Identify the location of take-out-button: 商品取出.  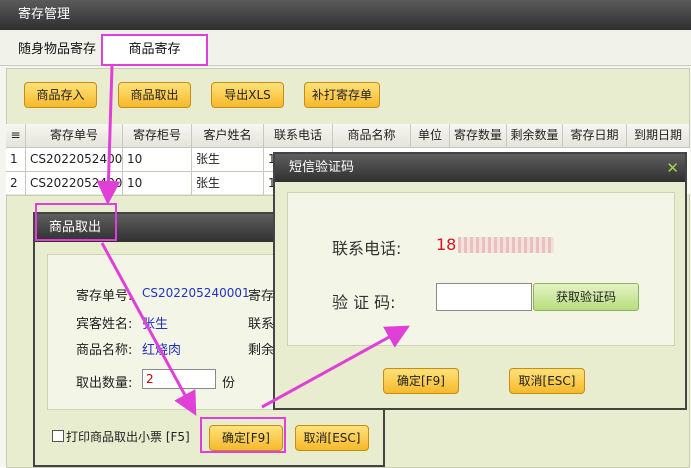
(154, 95).